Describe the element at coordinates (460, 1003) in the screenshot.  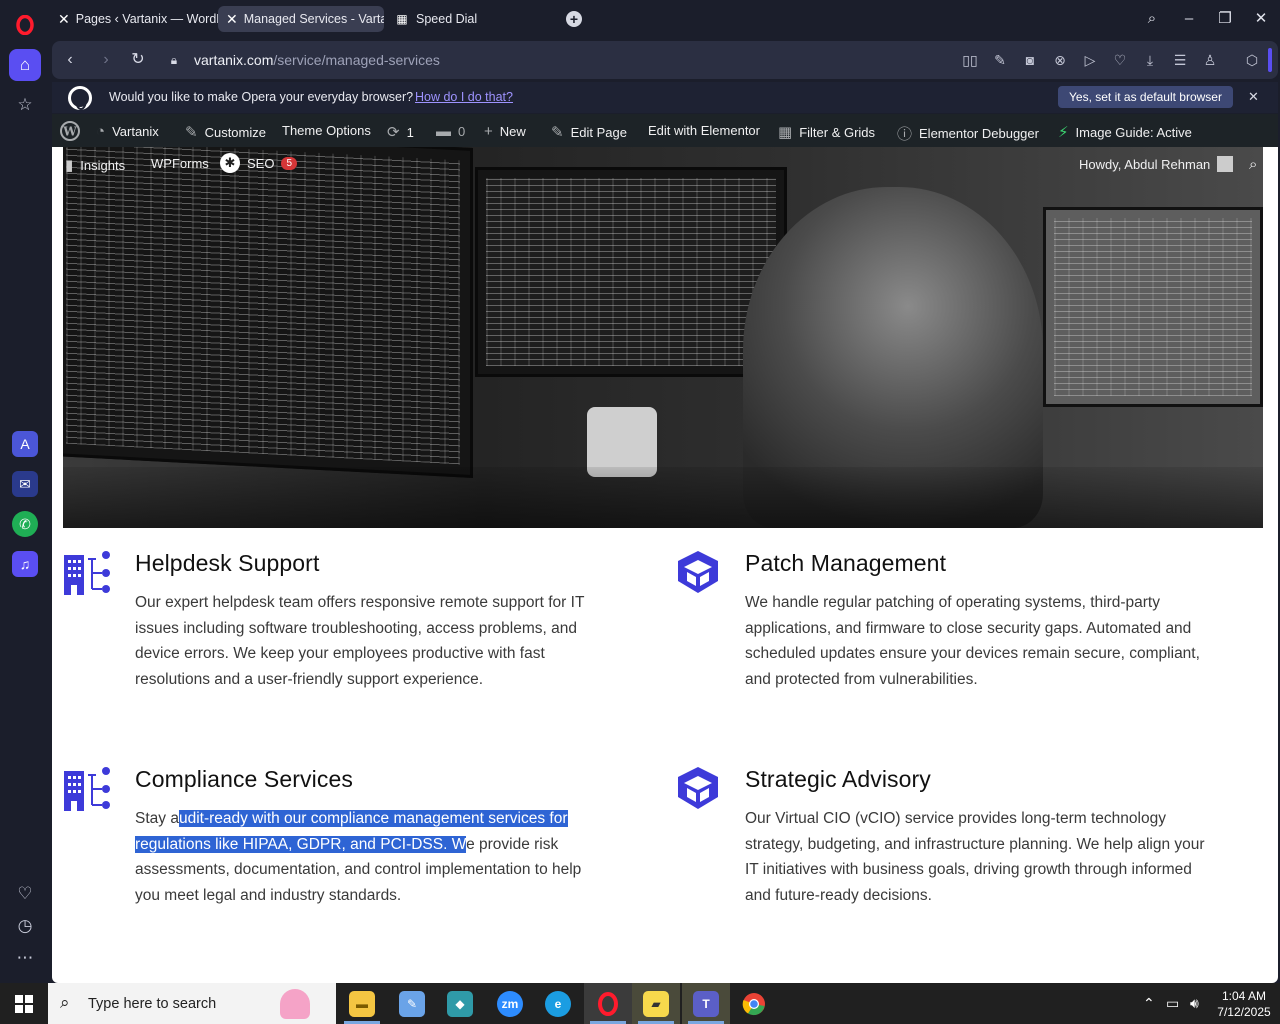
I see `blue-app-icon: ◆` at that location.